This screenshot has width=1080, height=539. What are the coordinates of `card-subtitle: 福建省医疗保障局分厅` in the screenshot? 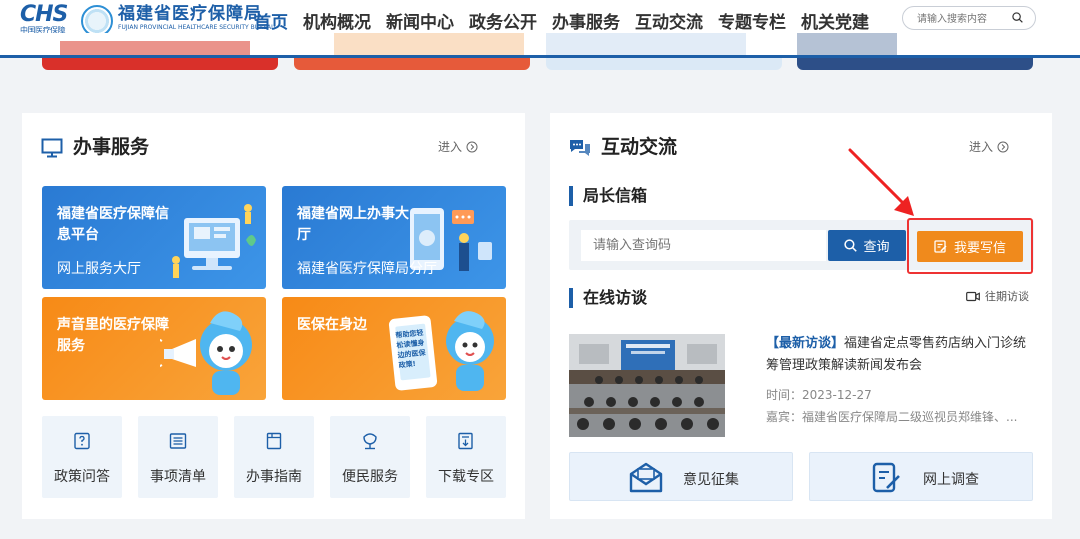 It's located at (367, 269).